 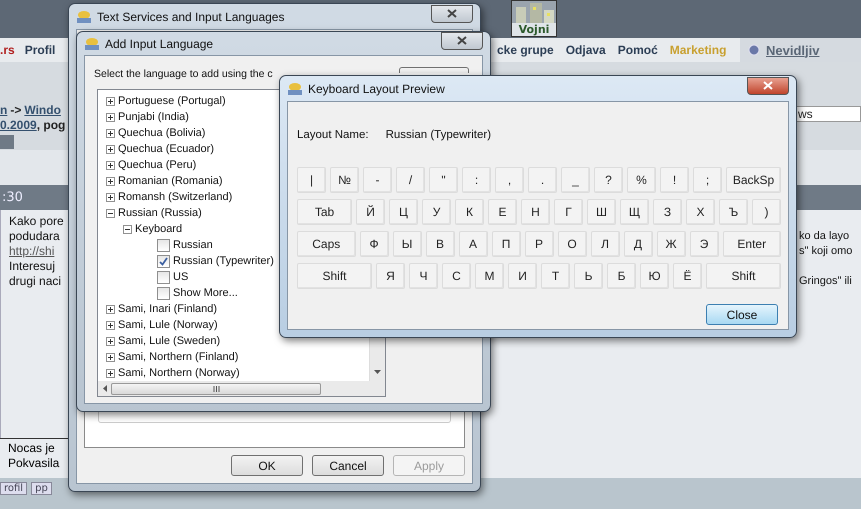 I want to click on profile-button: pp, so click(x=41, y=488).